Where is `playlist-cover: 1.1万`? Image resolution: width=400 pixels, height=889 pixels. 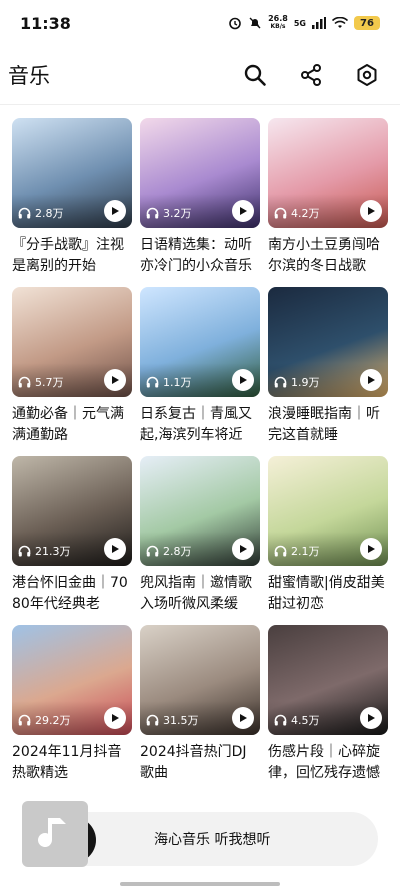 playlist-cover: 1.1万 is located at coordinates (200, 342).